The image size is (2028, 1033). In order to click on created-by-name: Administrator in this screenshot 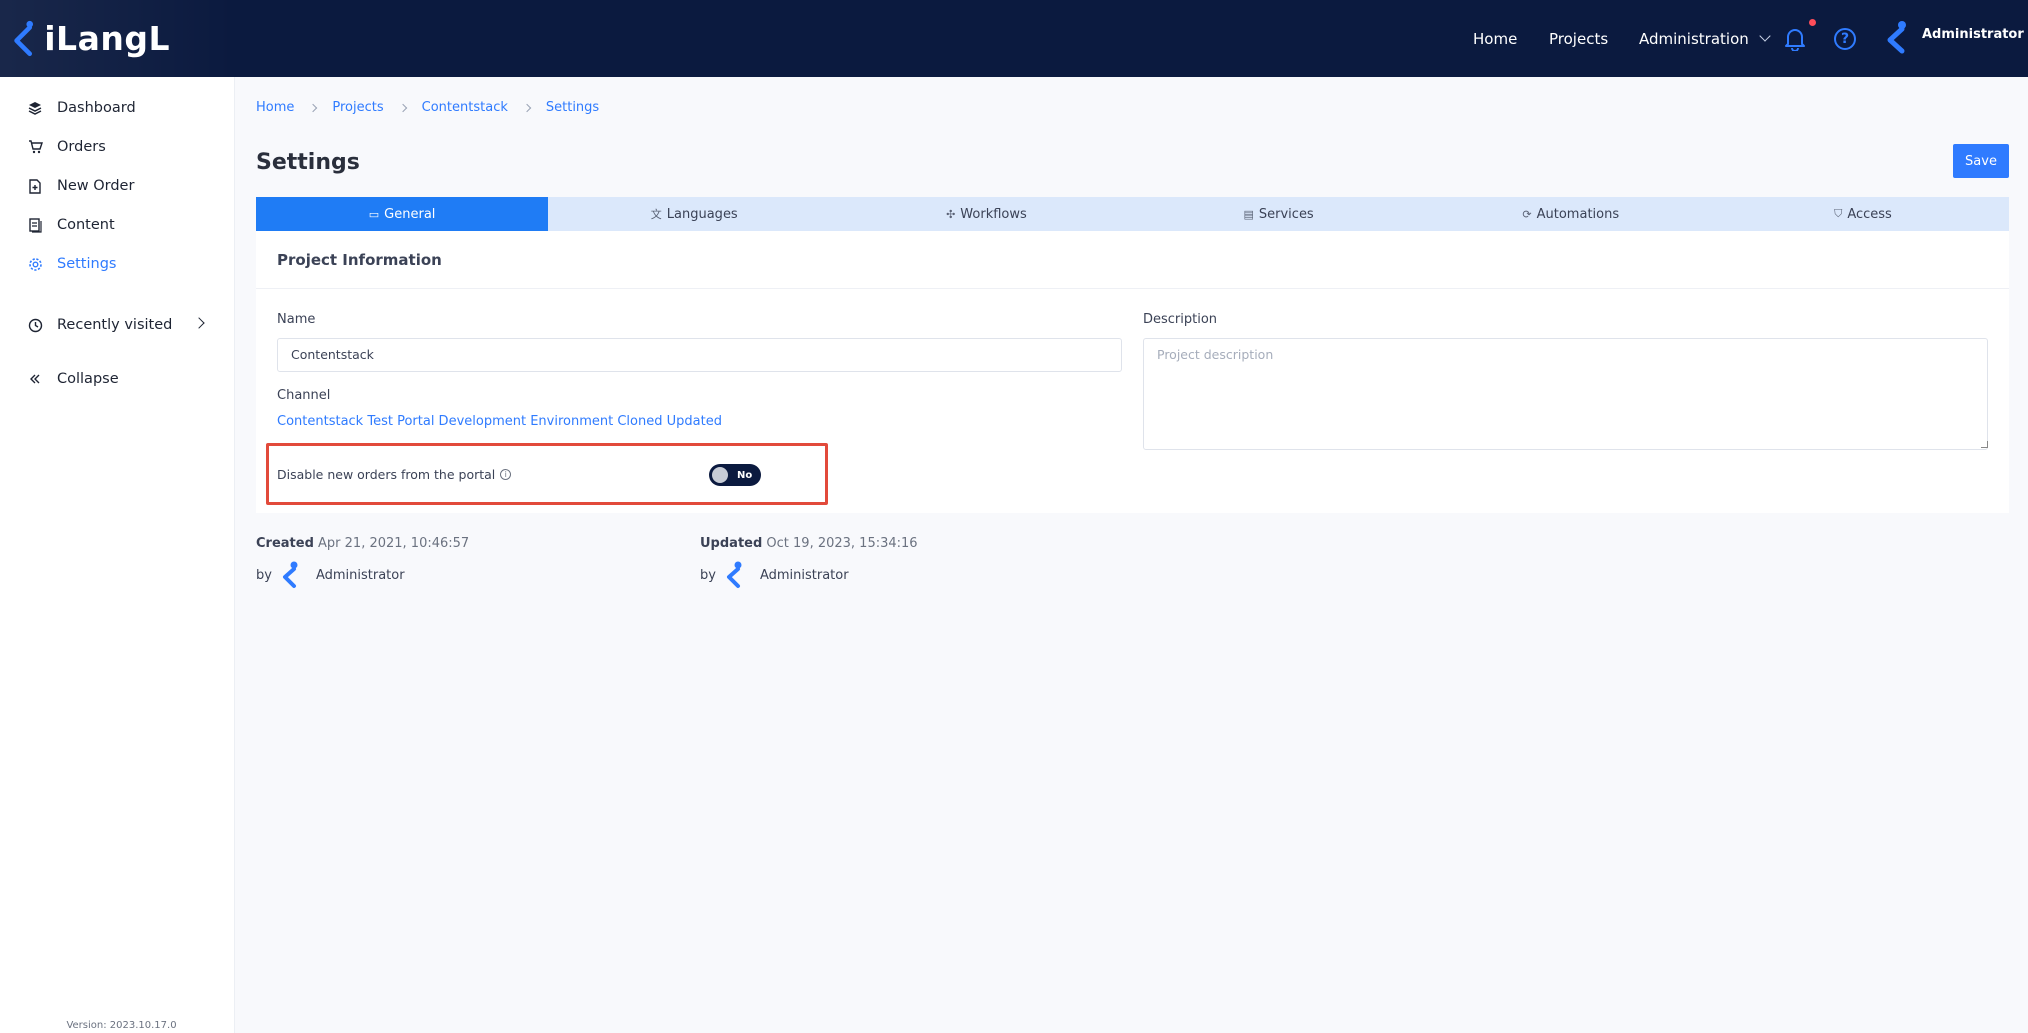, I will do `click(360, 575)`.